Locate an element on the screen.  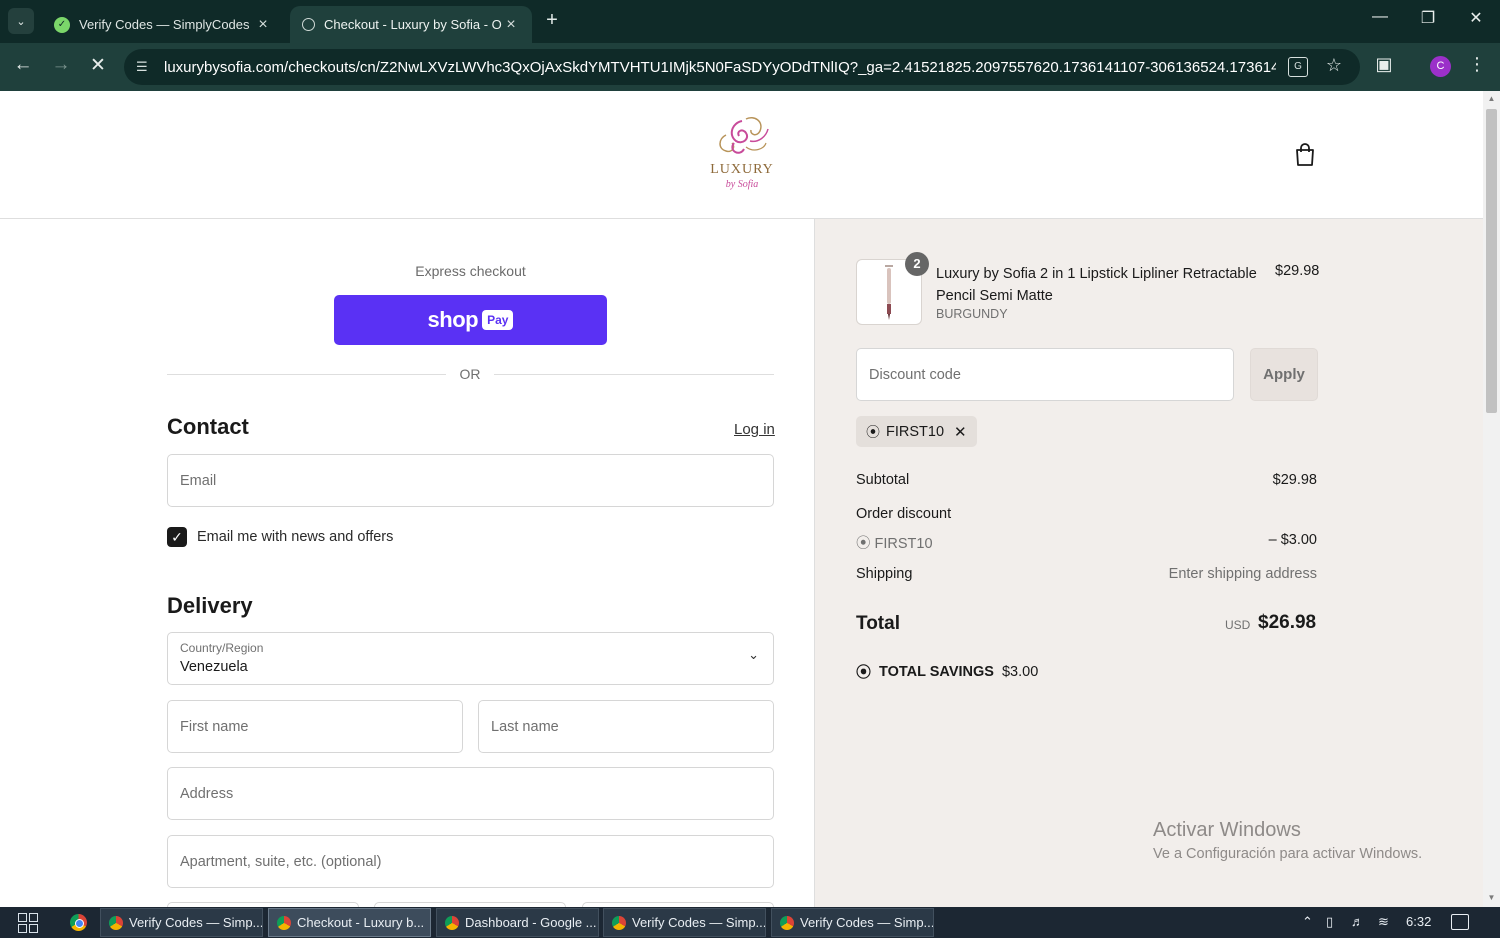
tab-checkout: Checkout - Luxury by Sofia - Or × is located at coordinates (411, 24).